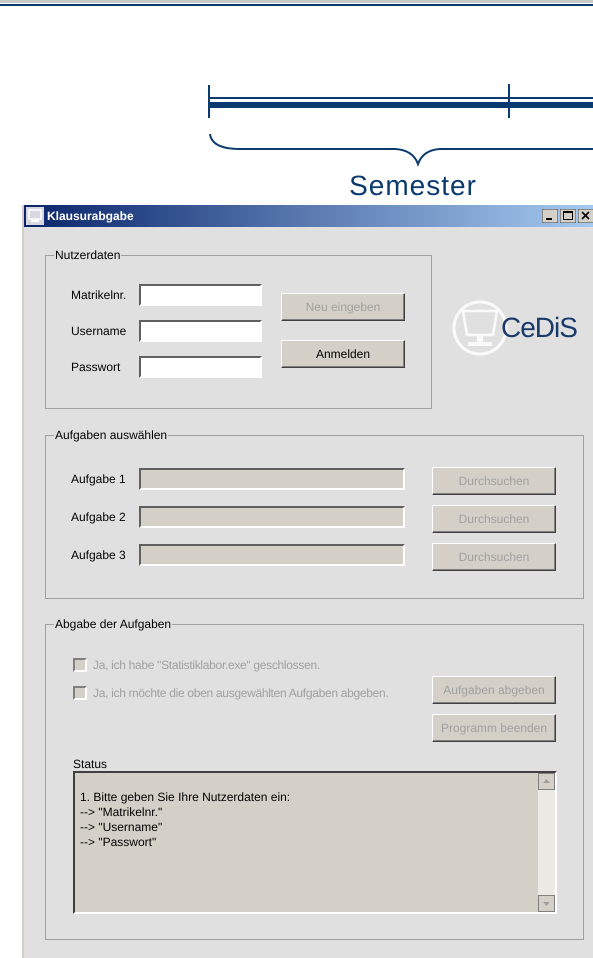 The width and height of the screenshot is (593, 958). Describe the element at coordinates (122, 812) in the screenshot. I see `status-line: --> "Matrikelnr."` at that location.